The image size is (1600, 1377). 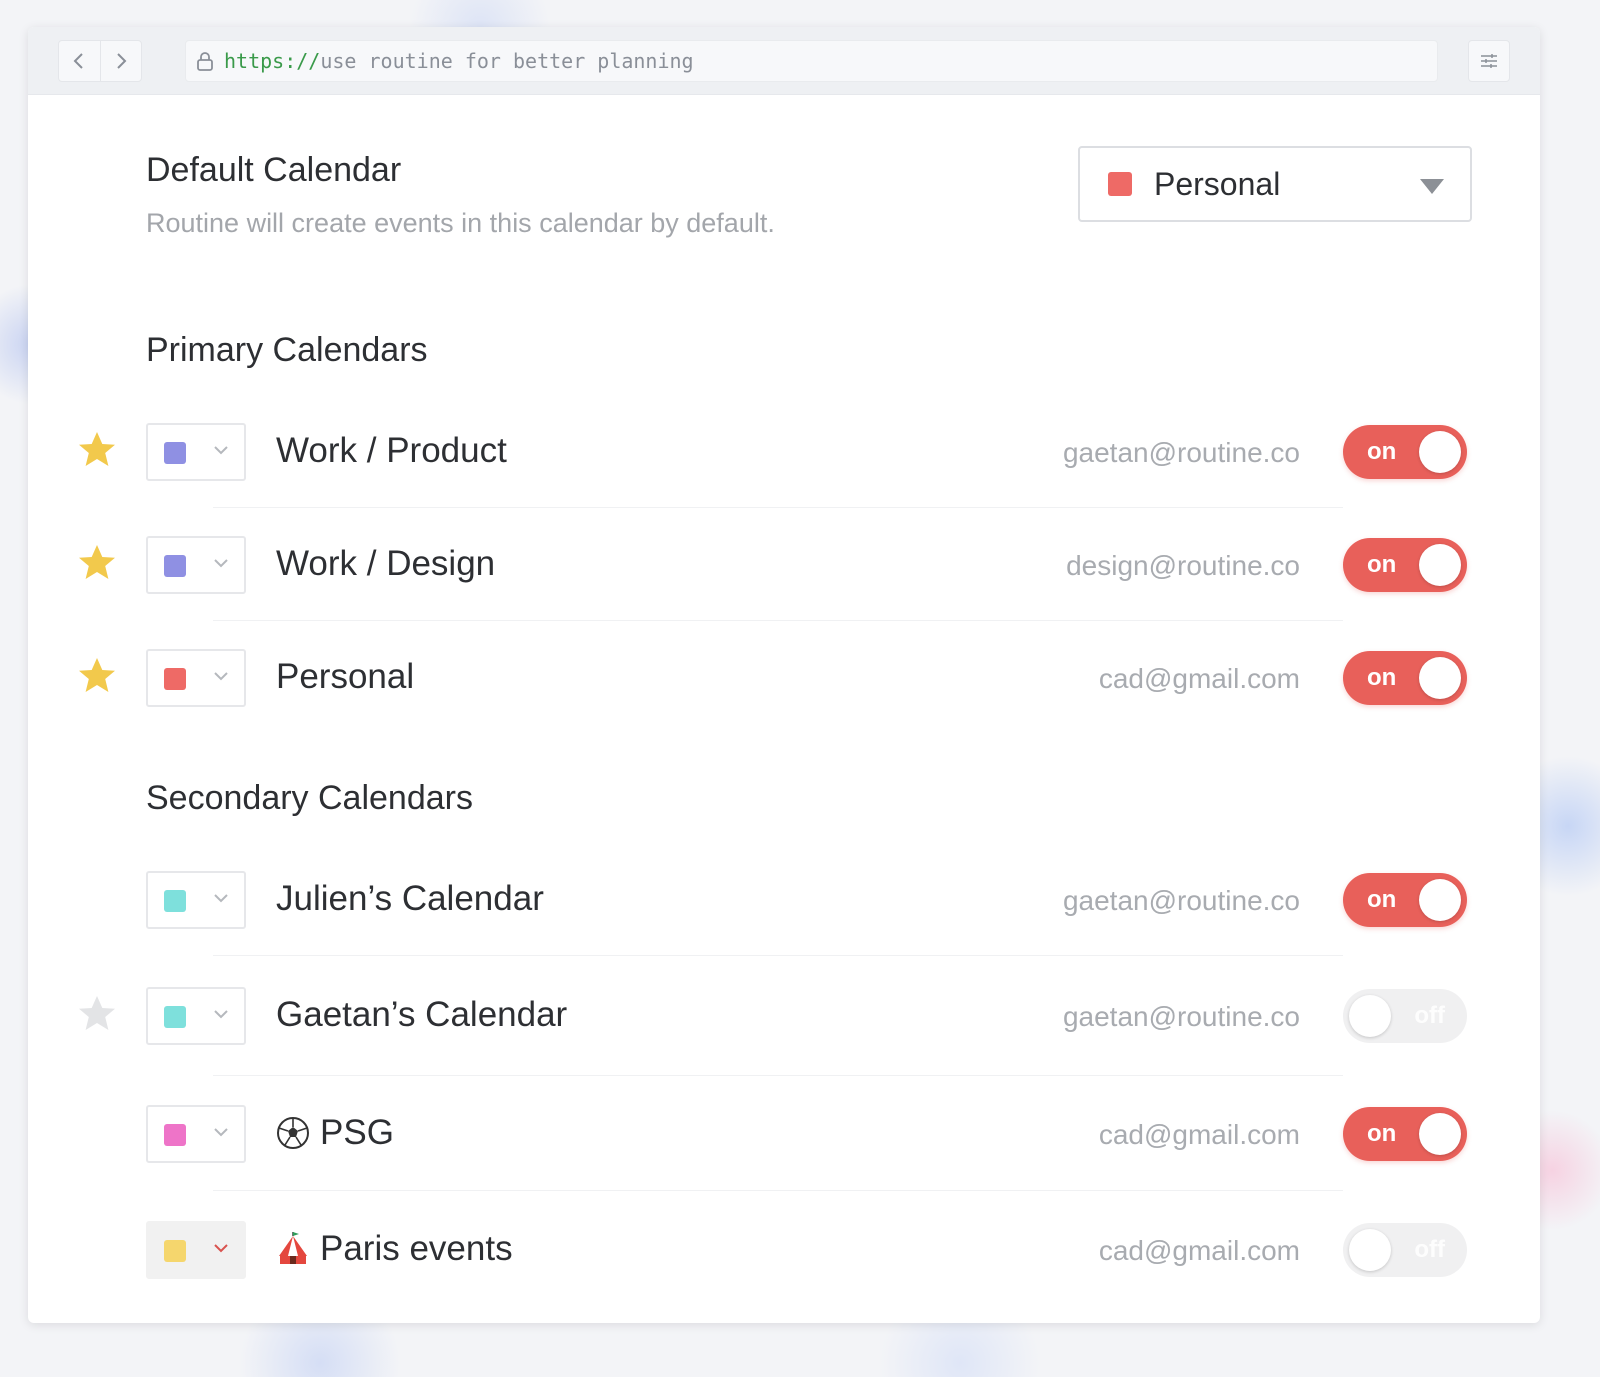 What do you see at coordinates (784, 1251) in the screenshot?
I see `calendar-row: Paris events cad@gmail.com off` at bounding box center [784, 1251].